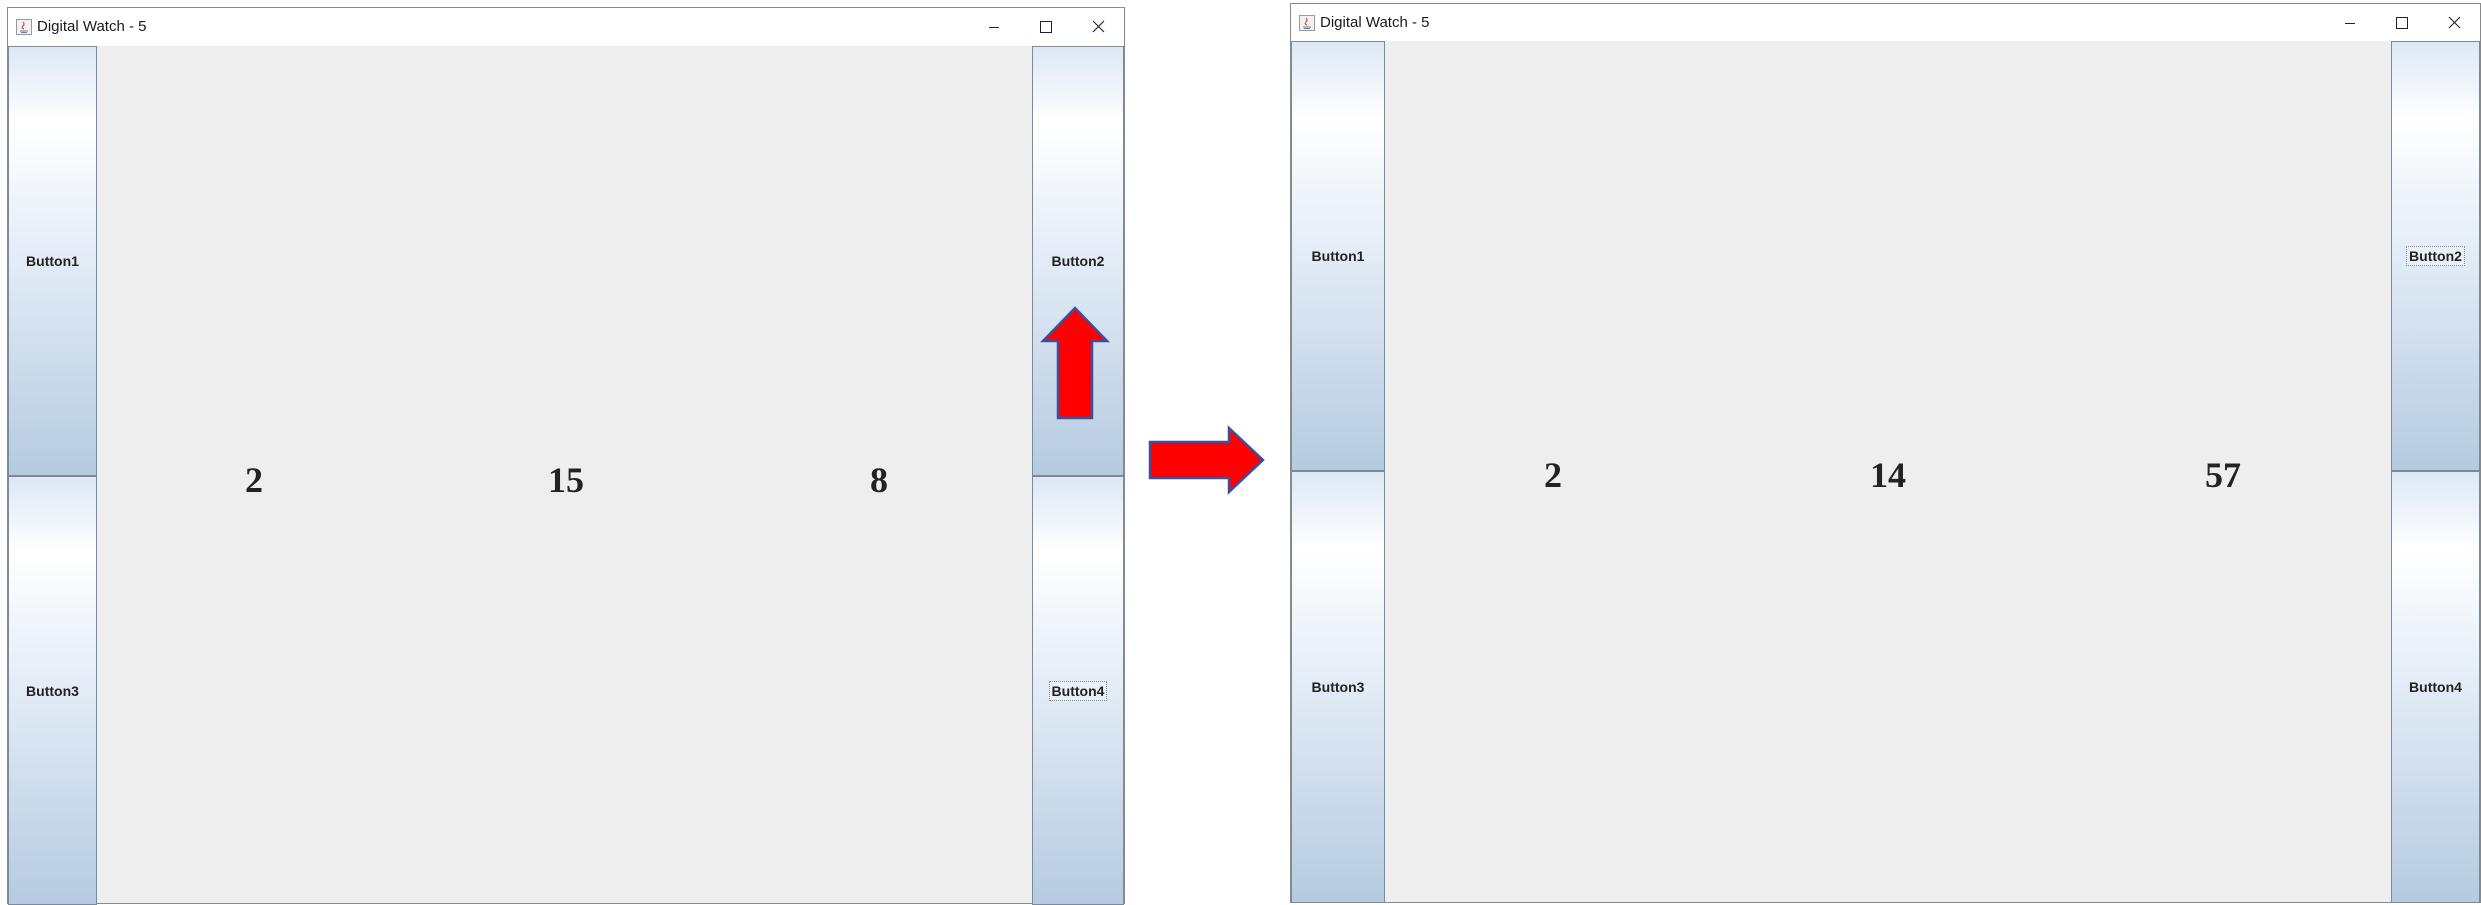 This screenshot has width=2481, height=905. I want to click on button2: Button2, so click(2435, 256).